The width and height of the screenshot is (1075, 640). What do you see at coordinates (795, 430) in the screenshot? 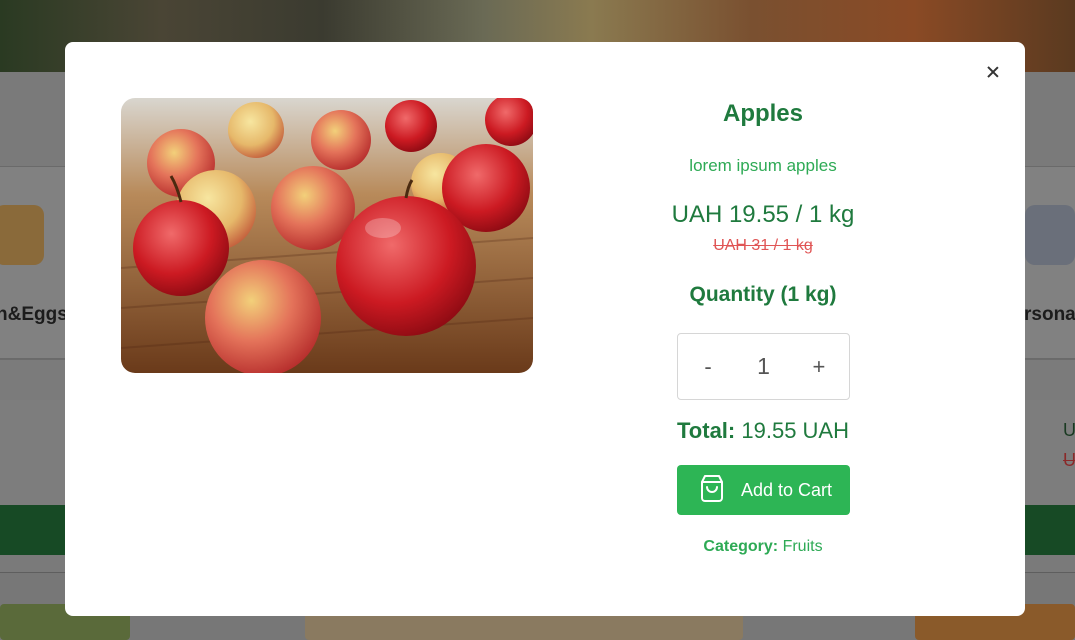
I see `total-value: 19.55 UAH` at bounding box center [795, 430].